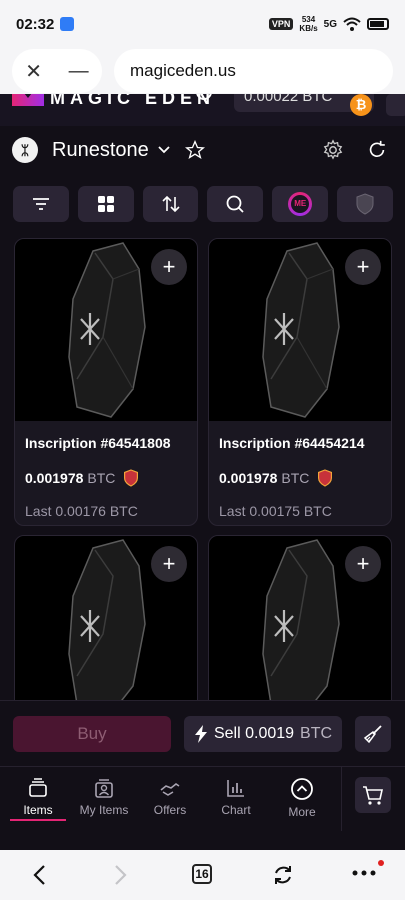  What do you see at coordinates (364, 873) in the screenshot?
I see `more-options-icon` at bounding box center [364, 873].